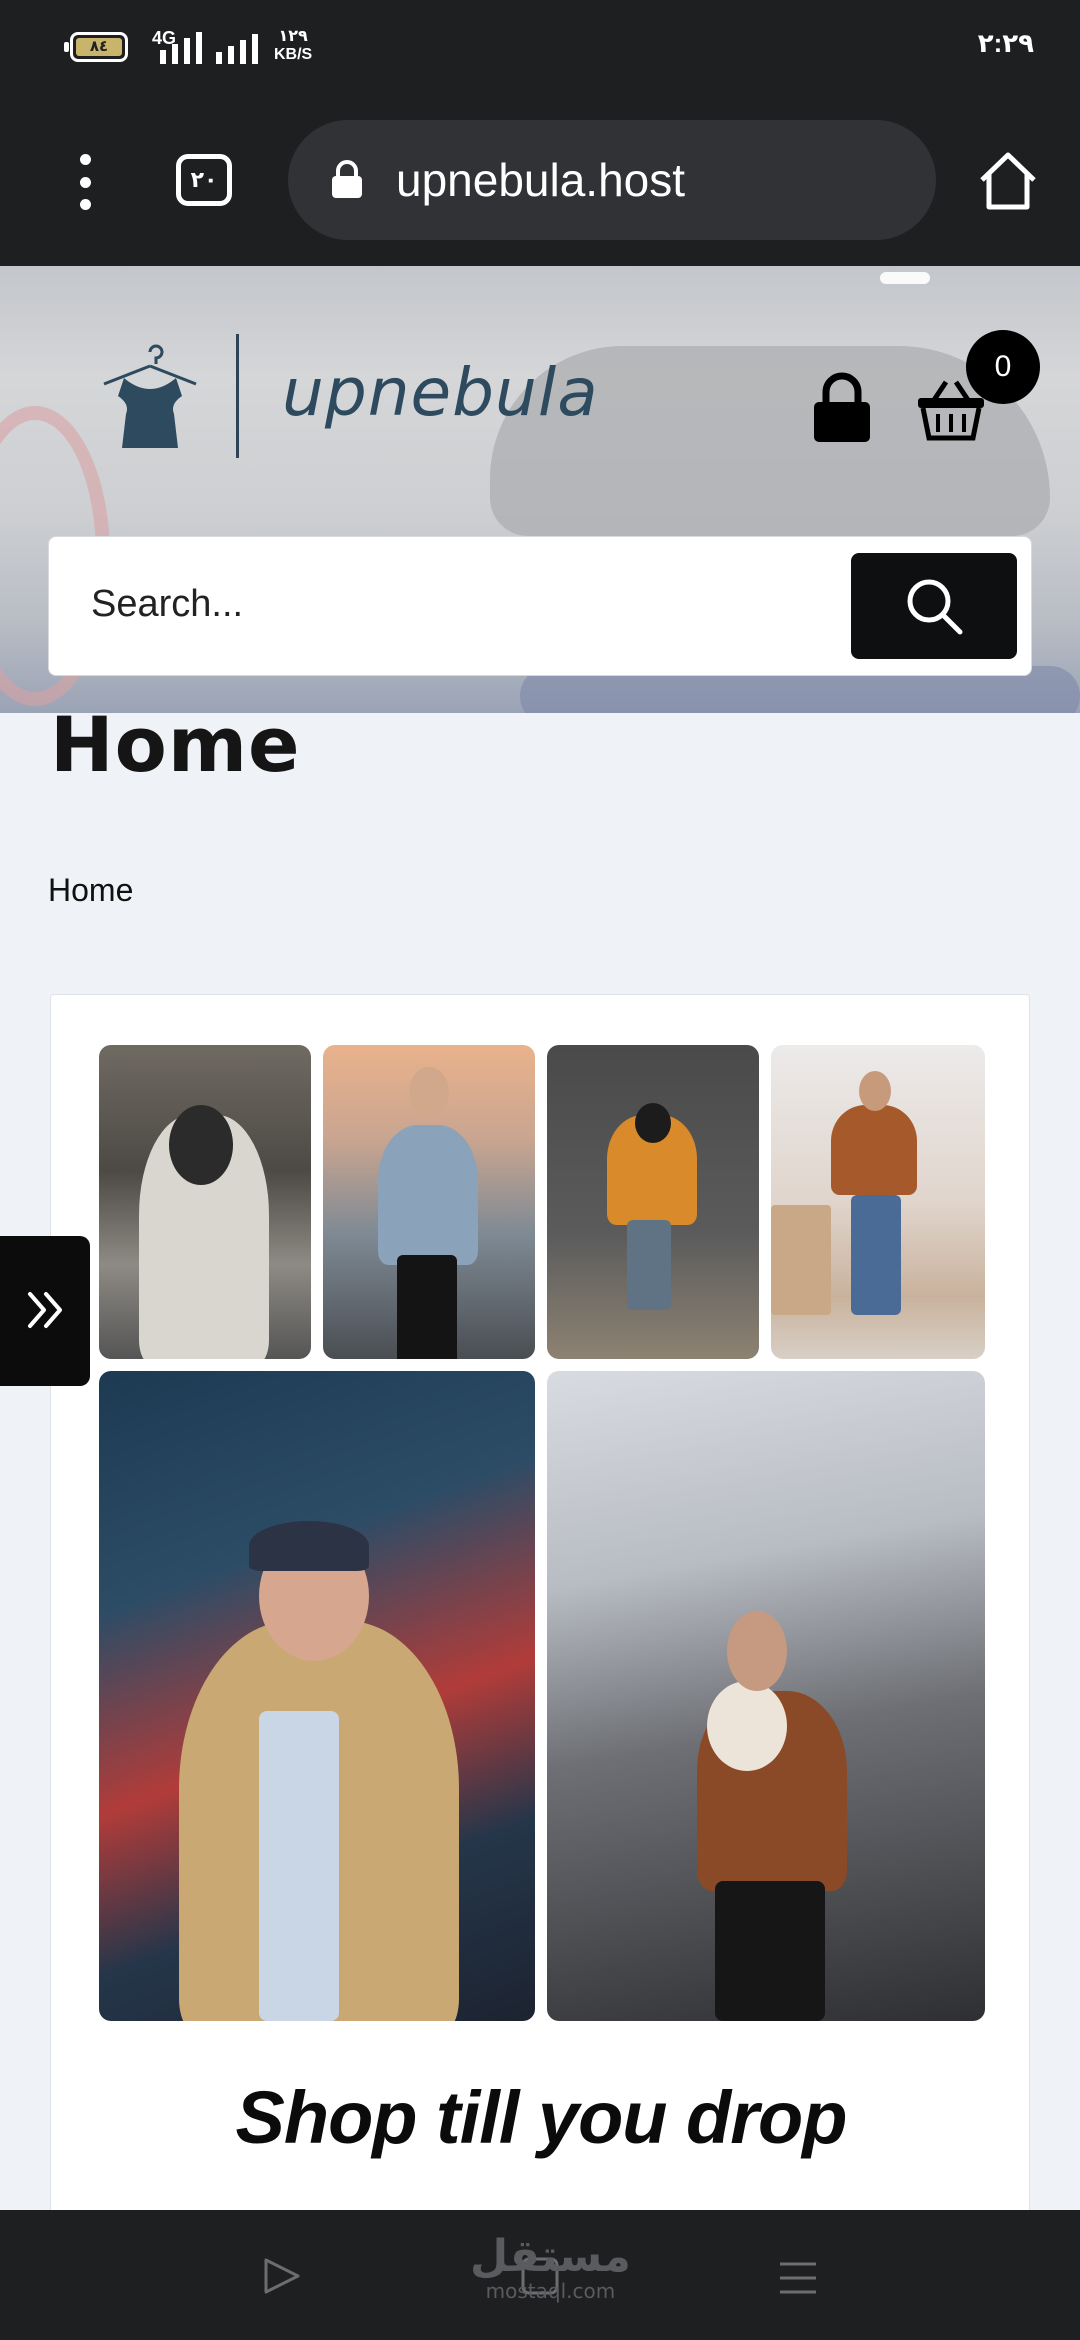 Image resolution: width=1080 pixels, height=2340 pixels. What do you see at coordinates (347, 179) in the screenshot?
I see `lock-icon` at bounding box center [347, 179].